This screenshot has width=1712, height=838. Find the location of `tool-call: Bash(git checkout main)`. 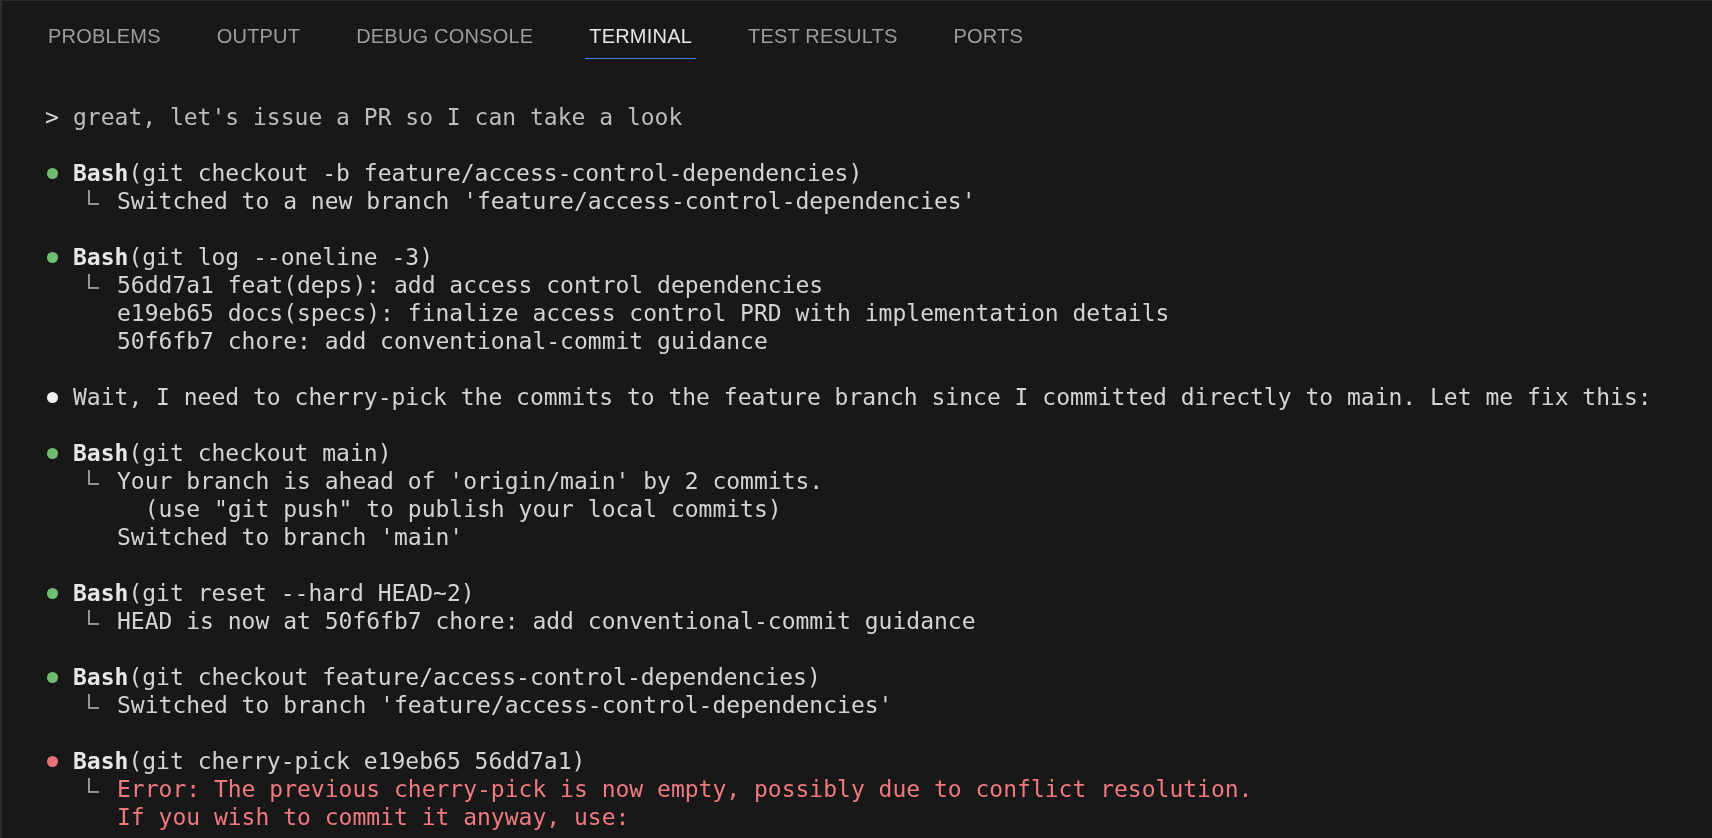

tool-call: Bash(git checkout main) is located at coordinates (232, 453).